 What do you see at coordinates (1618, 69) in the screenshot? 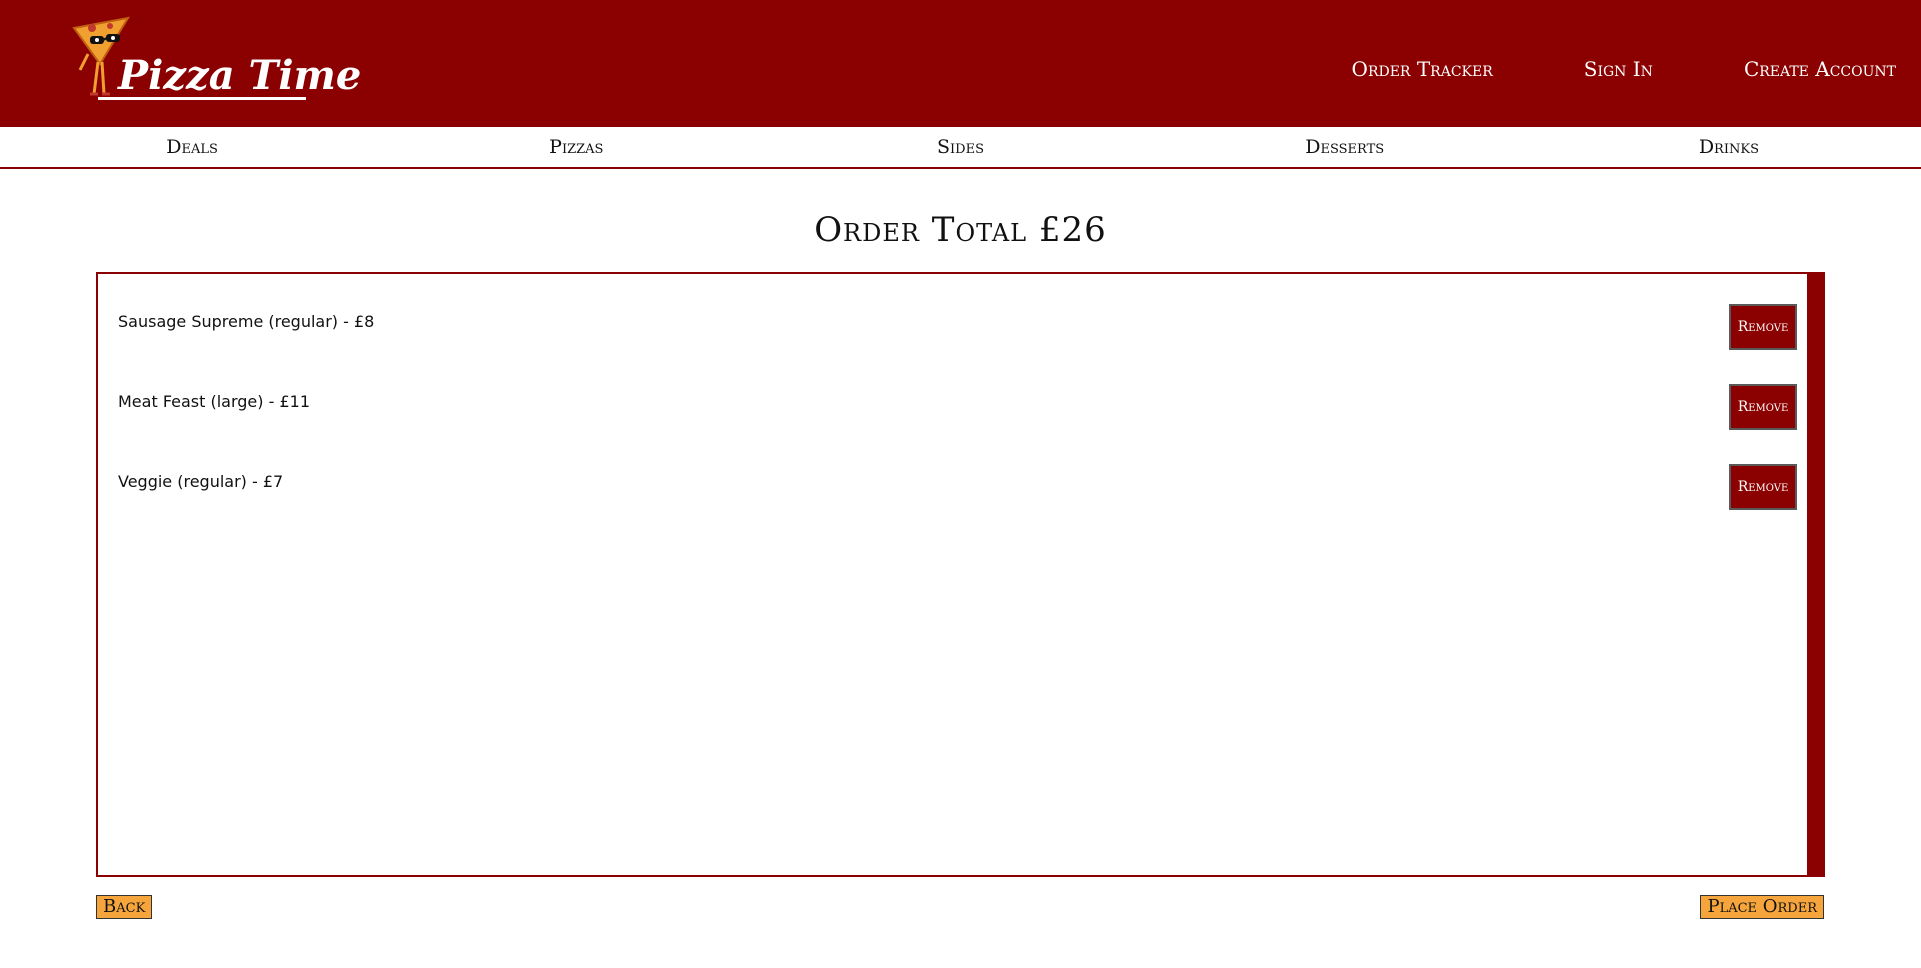
I see `sign-in-link: Sign In` at bounding box center [1618, 69].